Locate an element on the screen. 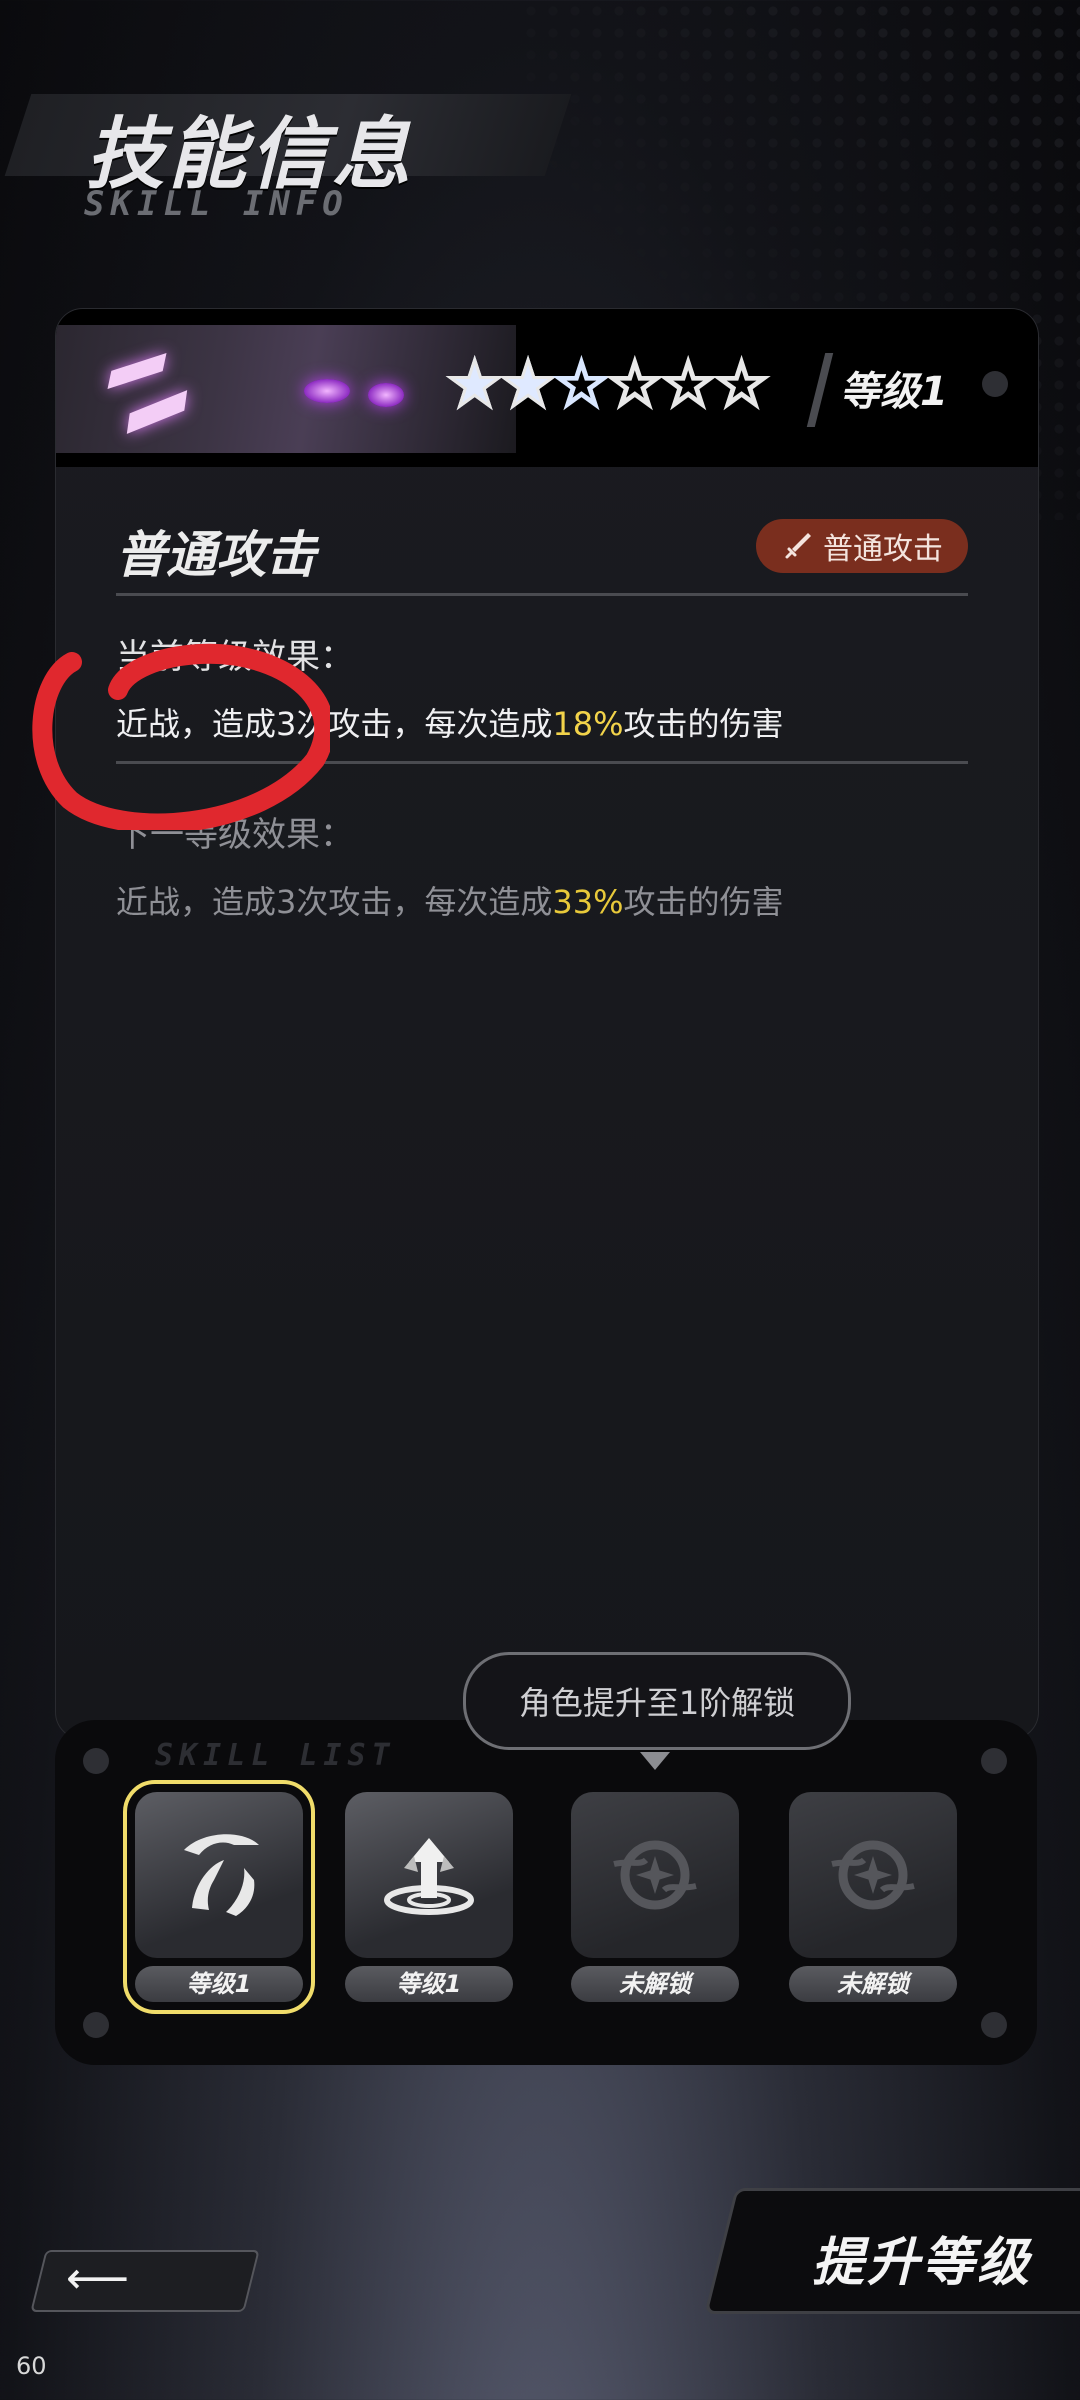 The height and width of the screenshot is (2400, 1080). power-up-arrow-icon is located at coordinates (429, 1876).